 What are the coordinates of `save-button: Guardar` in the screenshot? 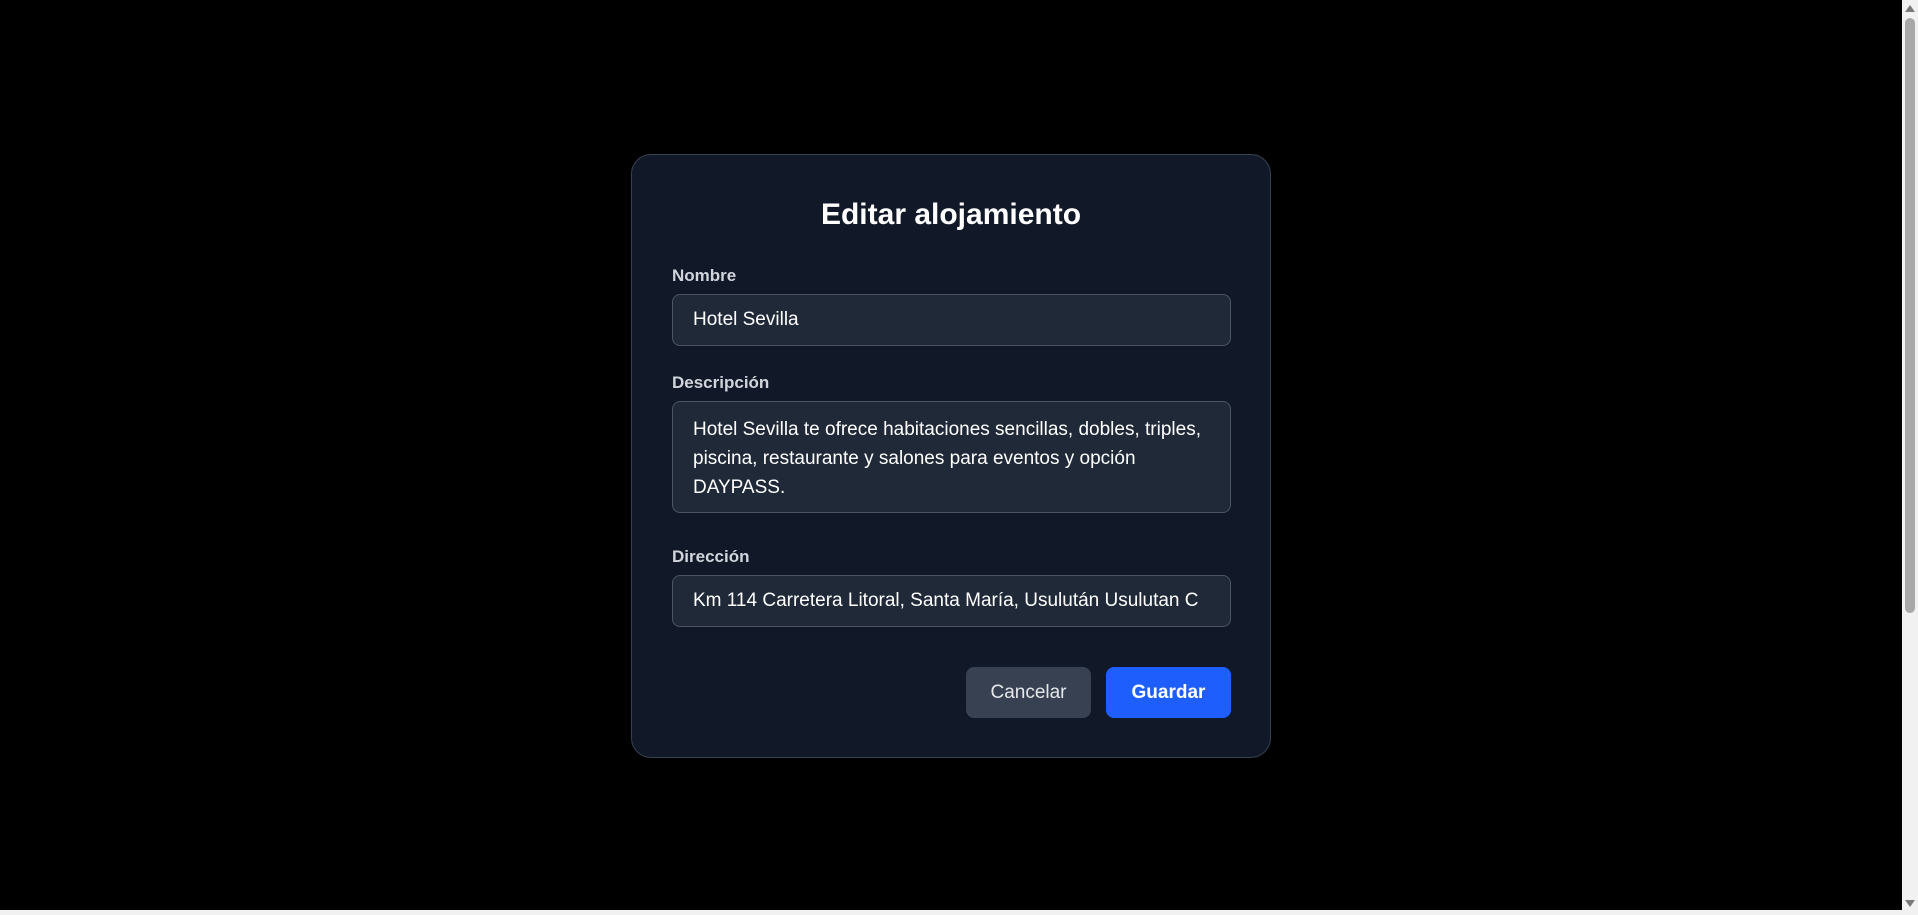 It's located at (1168, 692).